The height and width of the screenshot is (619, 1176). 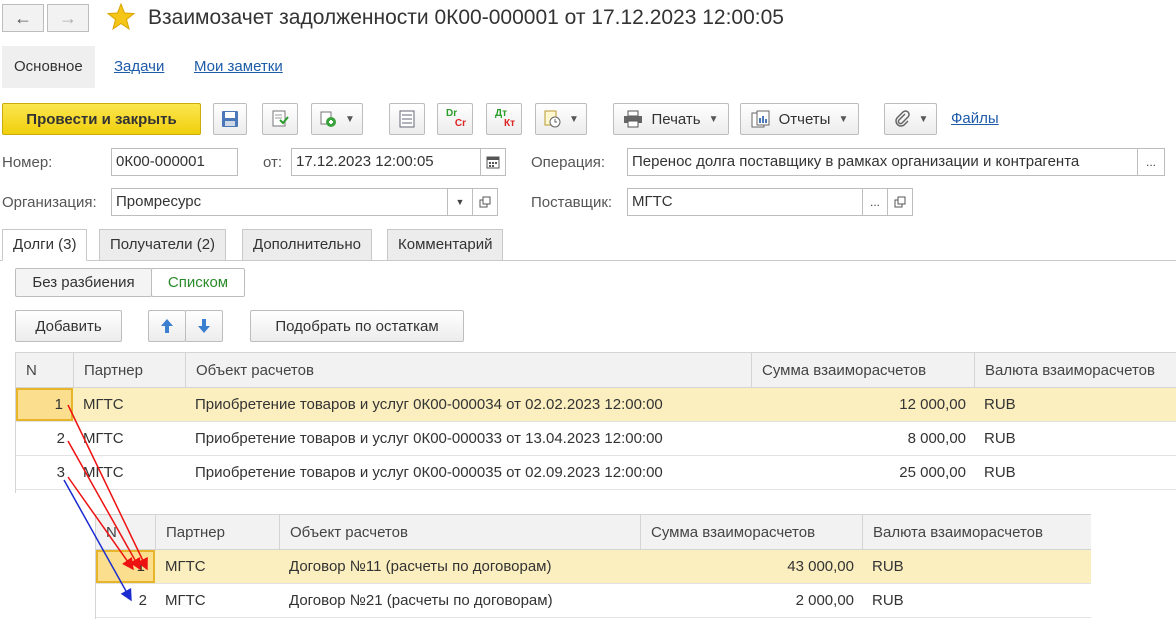 What do you see at coordinates (671, 119) in the screenshot?
I see `print-button: Печать ▼` at bounding box center [671, 119].